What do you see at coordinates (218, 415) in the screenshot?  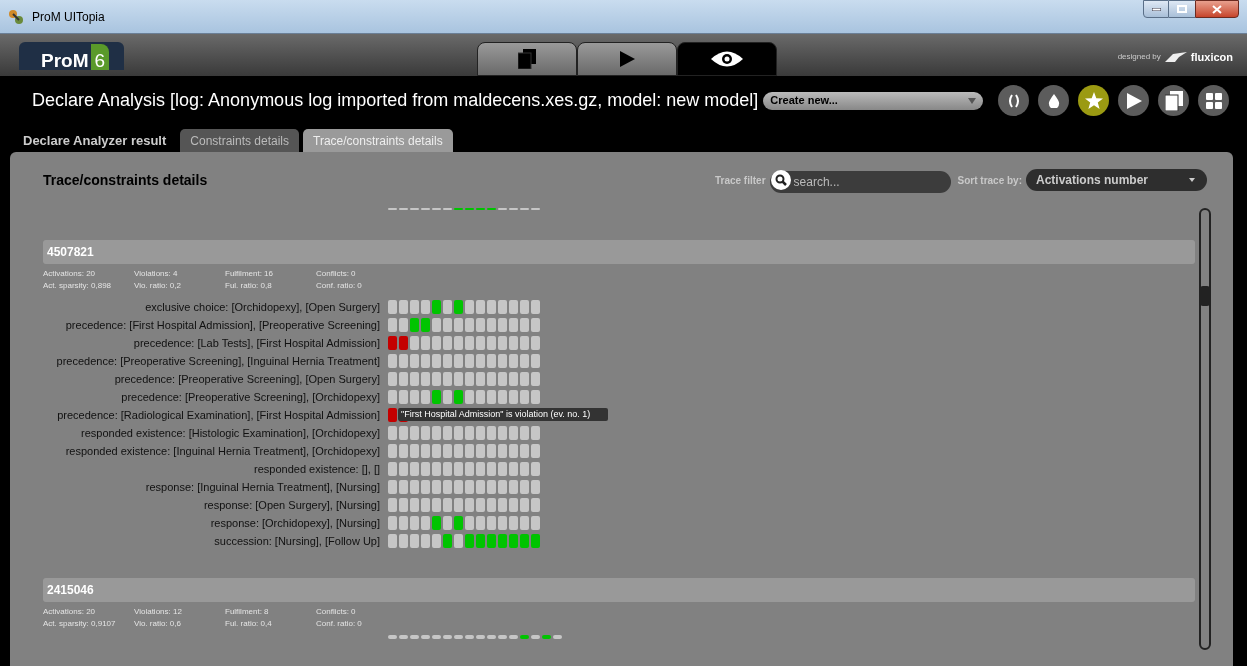 I see `constraint-label: precedence: [Radiological Examination], [First Hospital Admission]` at bounding box center [218, 415].